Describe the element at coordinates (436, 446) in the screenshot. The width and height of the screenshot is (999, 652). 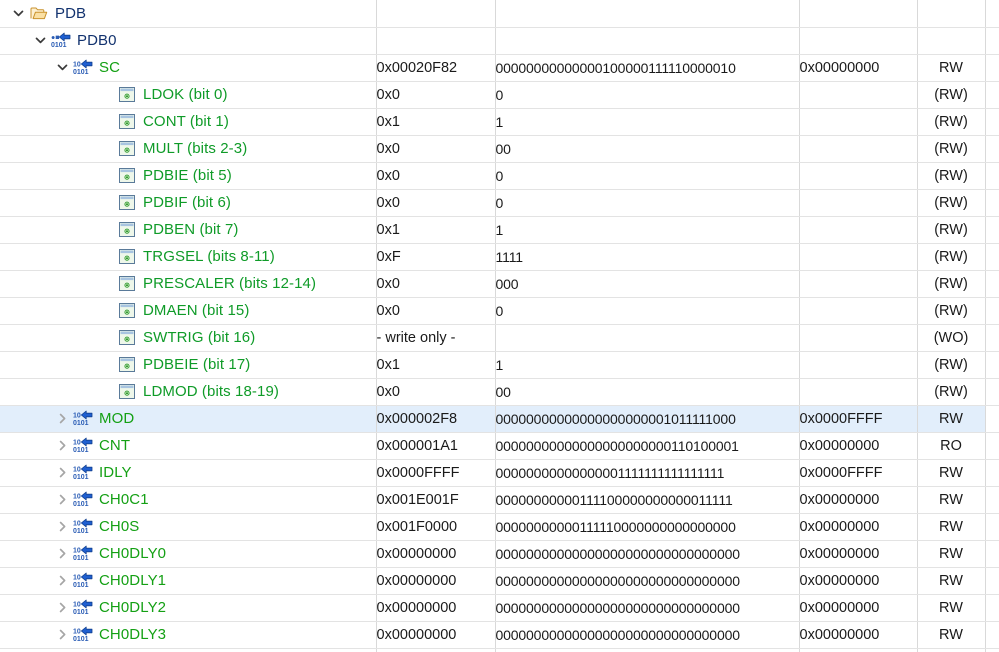
I see `value-hex-cell: 0x000001A1` at that location.